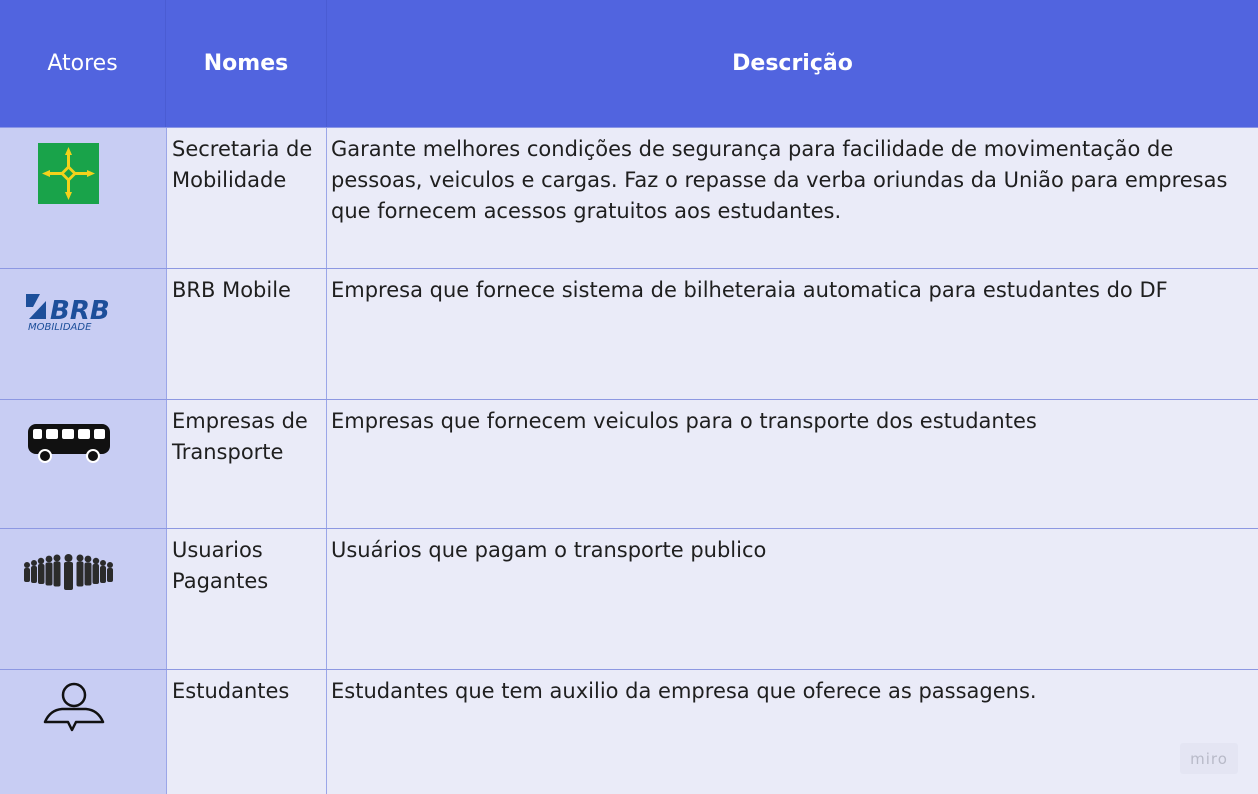 This screenshot has height=794, width=1258. What do you see at coordinates (1209, 758) in the screenshot?
I see `miro-watermark: miro` at bounding box center [1209, 758].